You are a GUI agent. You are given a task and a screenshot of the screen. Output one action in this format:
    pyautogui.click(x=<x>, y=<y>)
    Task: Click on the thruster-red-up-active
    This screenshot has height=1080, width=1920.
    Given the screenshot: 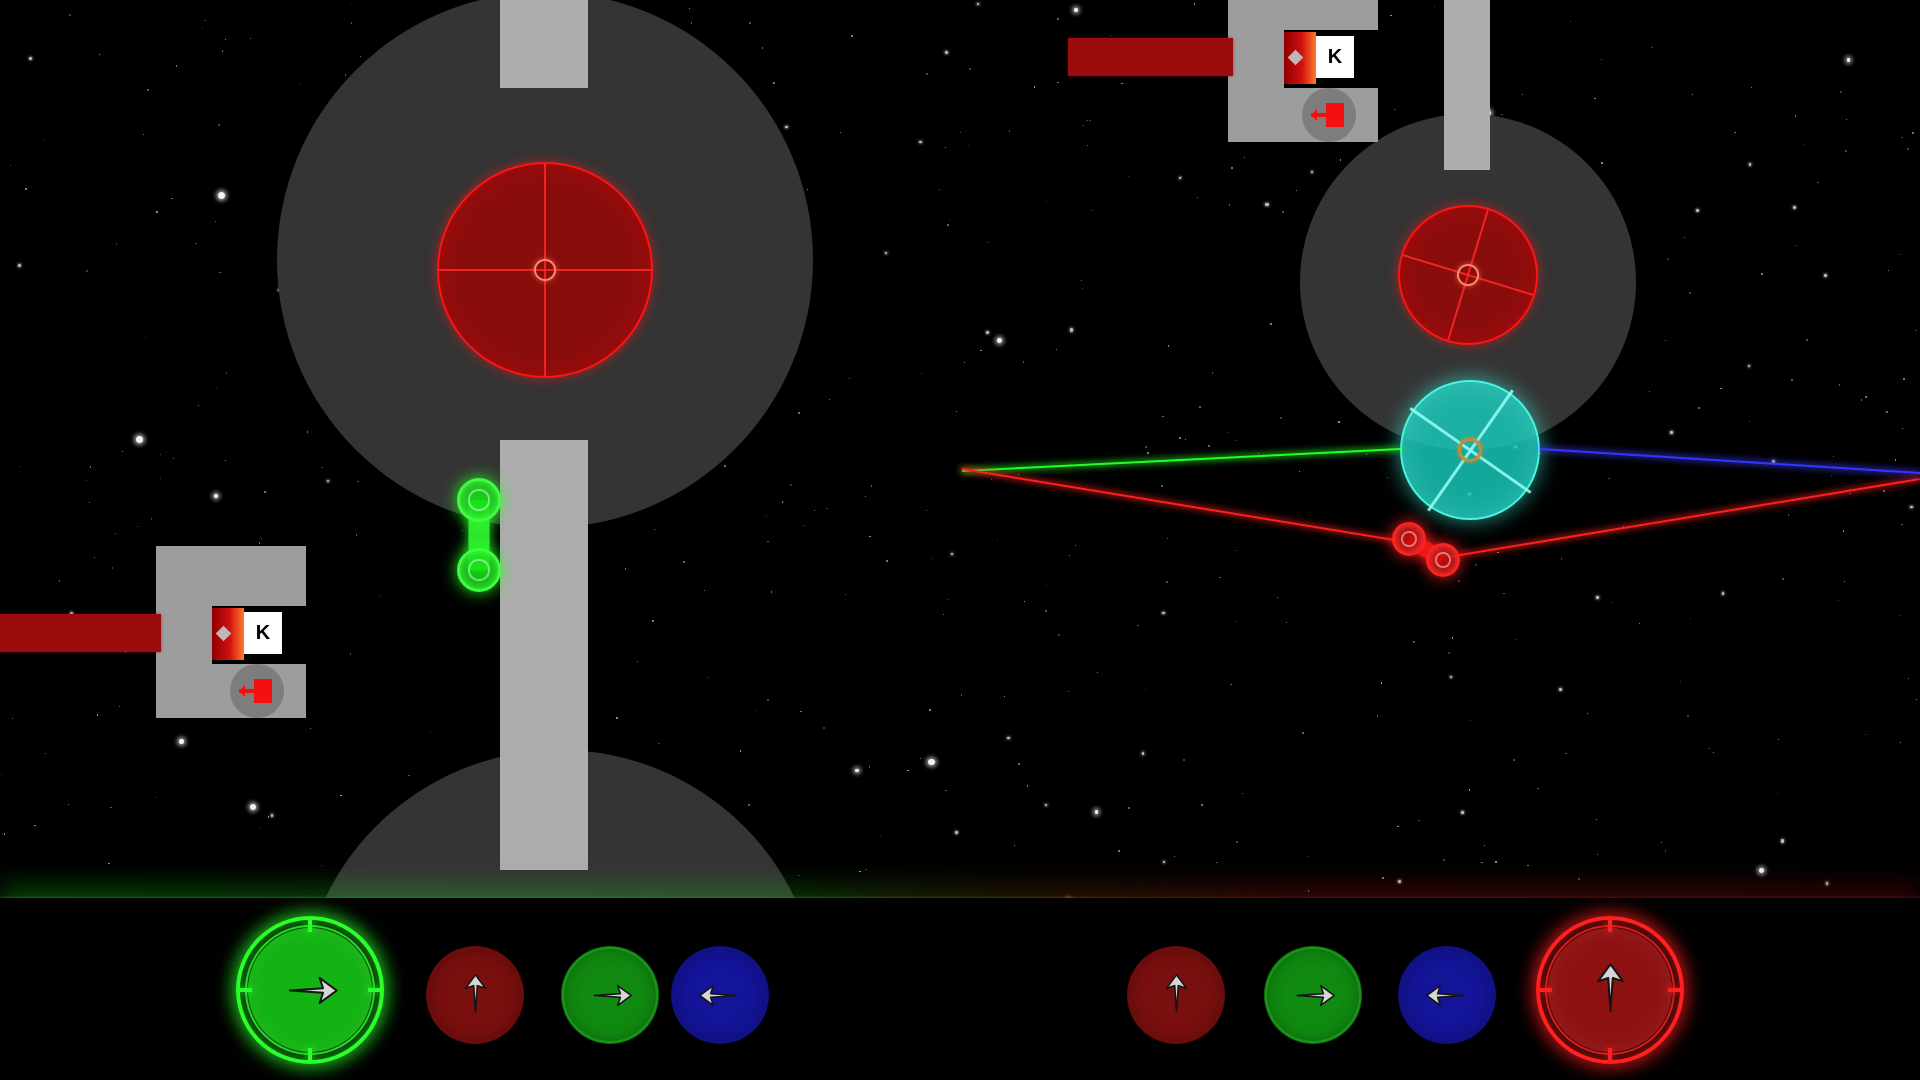 What is the action you would take?
    pyautogui.click(x=1610, y=990)
    